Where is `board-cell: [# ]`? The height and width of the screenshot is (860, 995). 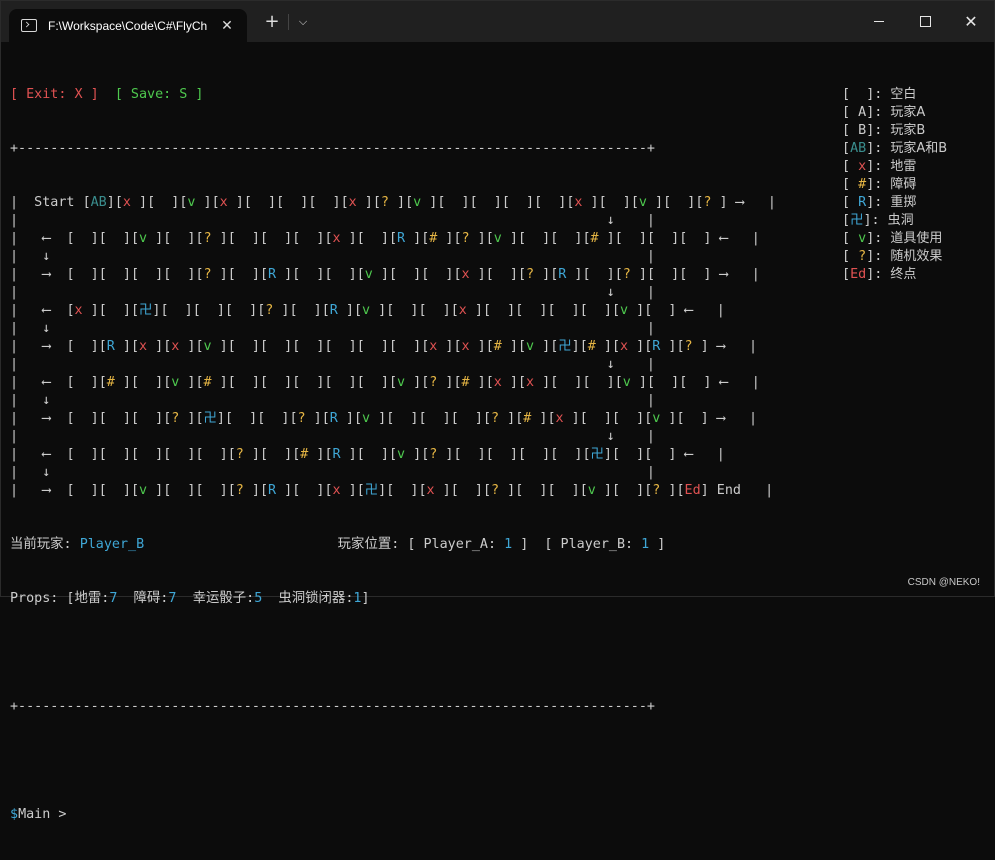
board-cell: [# ] is located at coordinates (469, 382).